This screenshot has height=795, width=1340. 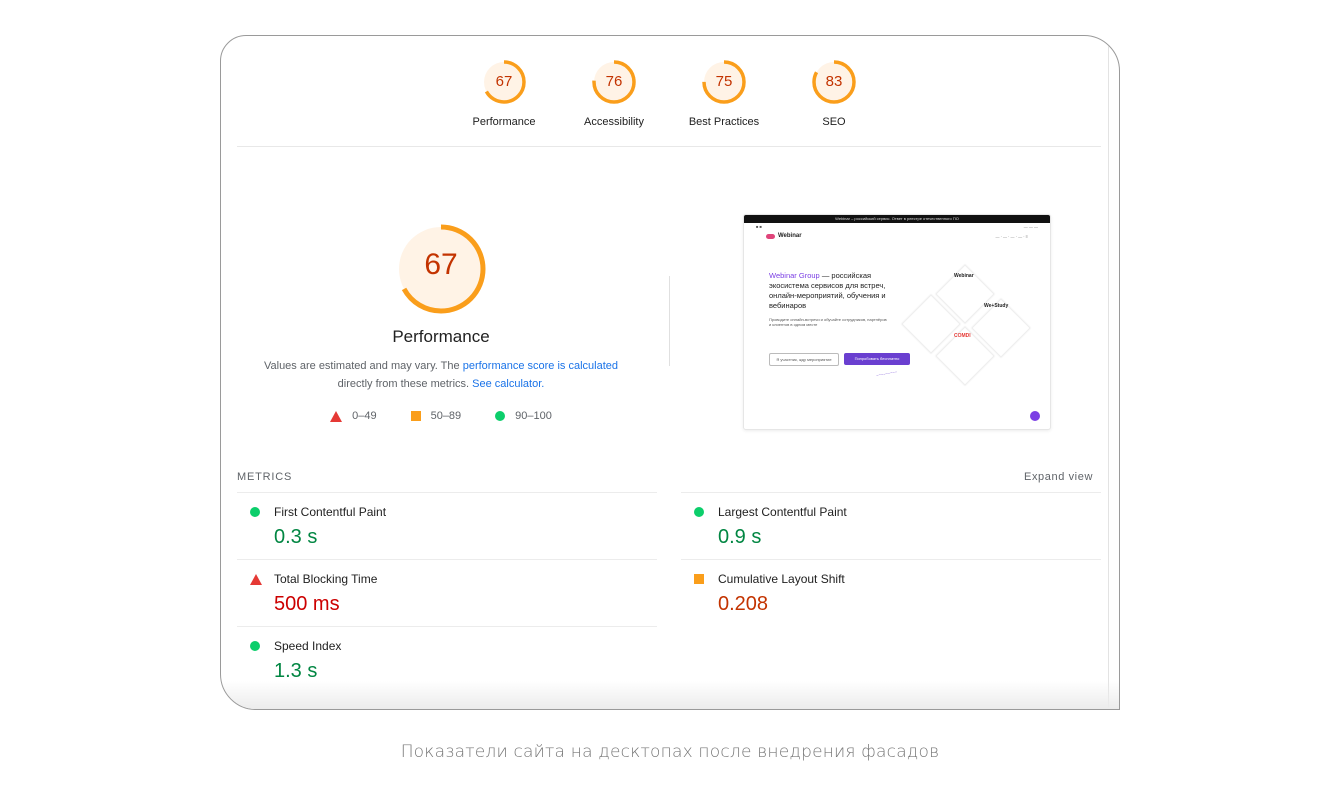 I want to click on metric-name: First Contentful Paint, so click(x=330, y=512).